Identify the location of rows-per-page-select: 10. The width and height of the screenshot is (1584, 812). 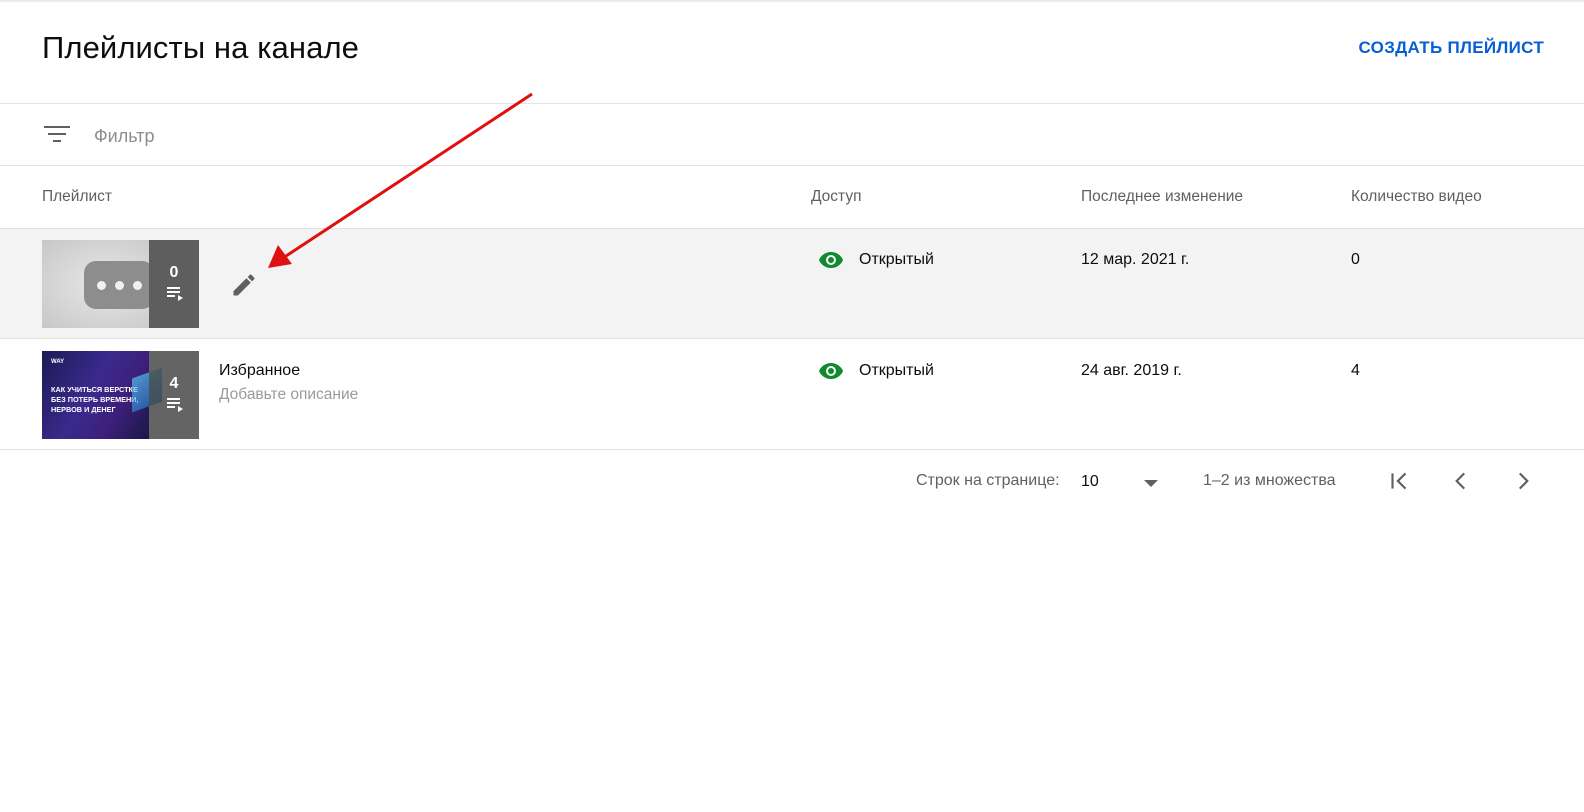
(1121, 482).